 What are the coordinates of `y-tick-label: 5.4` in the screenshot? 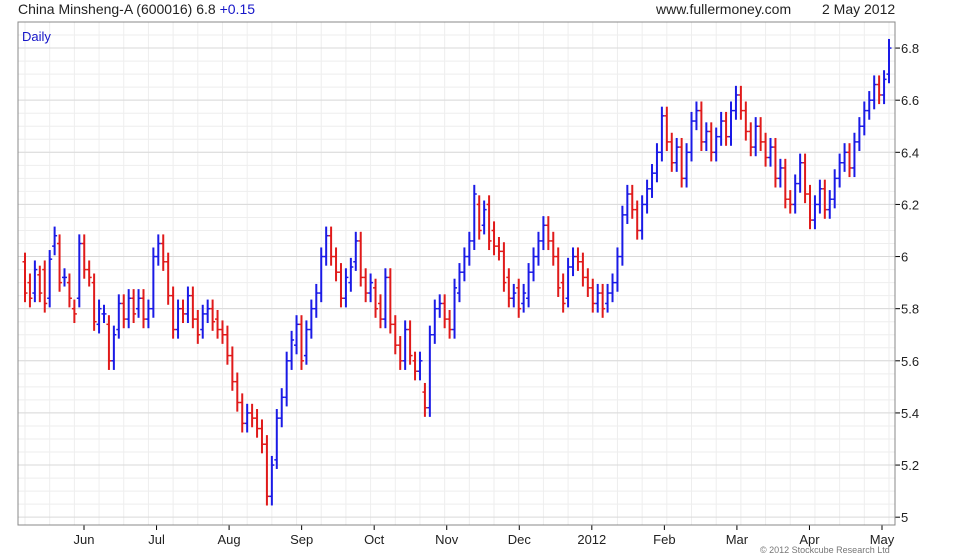 It's located at (910, 413).